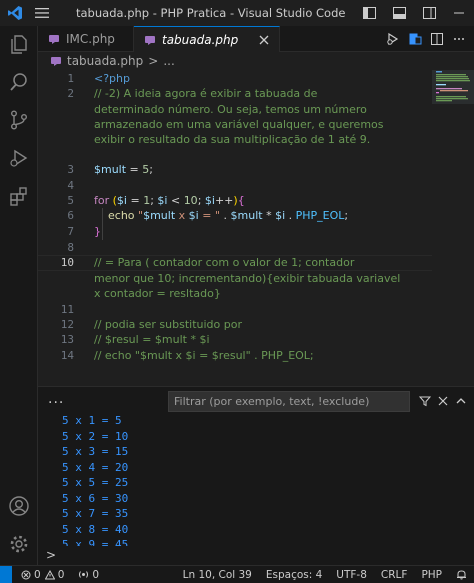 This screenshot has height=583, width=474. Describe the element at coordinates (415, 39) in the screenshot. I see `preview-icon` at that location.